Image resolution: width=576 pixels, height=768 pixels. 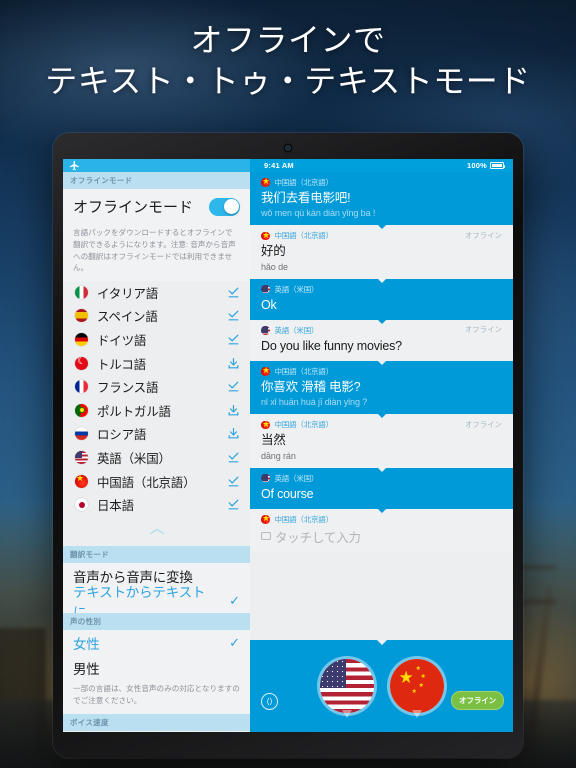 I want to click on message-pinyin: wǒ men qù kàn diàn yǐng ba !, so click(x=318, y=213).